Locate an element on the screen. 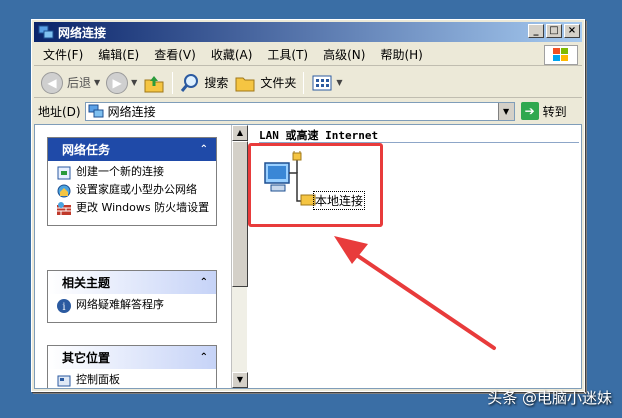 Image resolution: width=622 pixels, height=418 pixels. annotation-arrow is located at coordinates (415, 293).